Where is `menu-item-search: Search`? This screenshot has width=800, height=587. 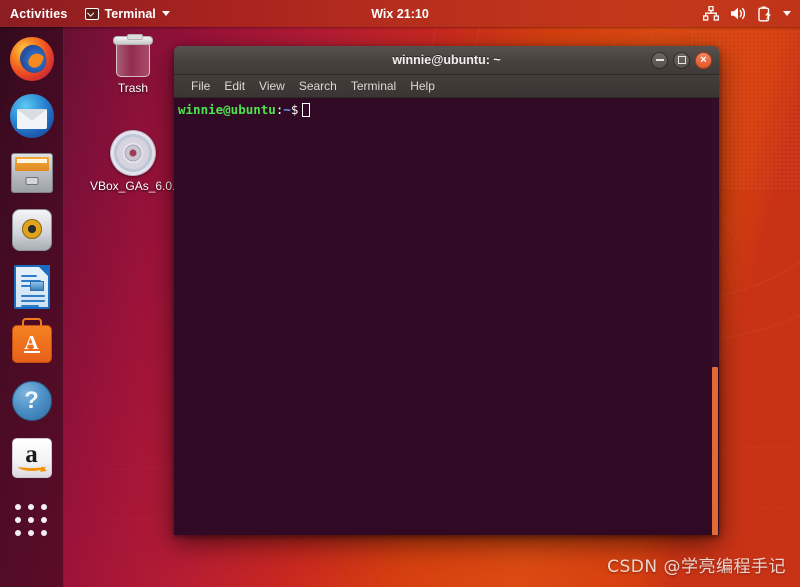 menu-item-search: Search is located at coordinates (318, 86).